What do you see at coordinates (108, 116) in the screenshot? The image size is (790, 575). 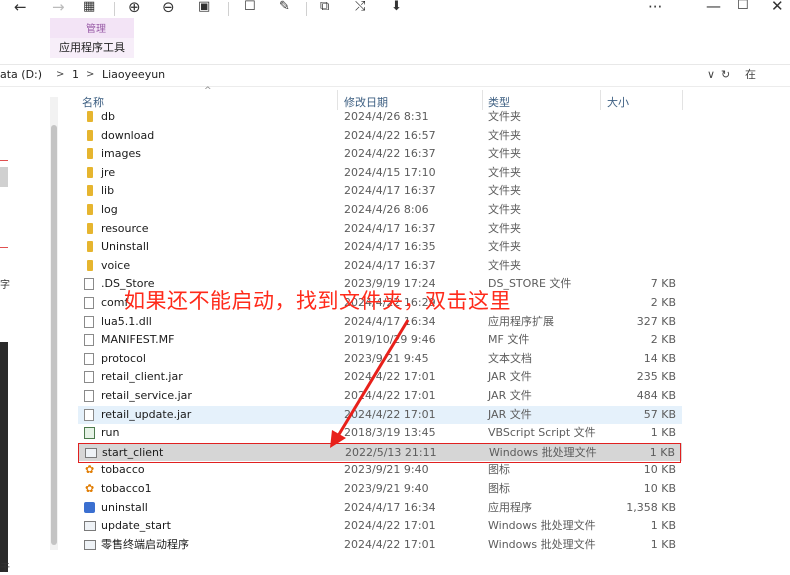 I see `file-name: db` at bounding box center [108, 116].